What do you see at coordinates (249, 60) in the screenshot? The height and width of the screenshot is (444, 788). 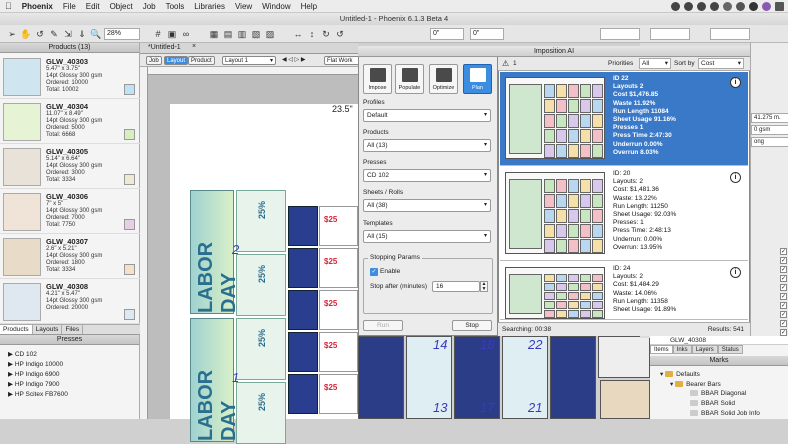 I see `layout-select: Layout 1 ▾` at bounding box center [249, 60].